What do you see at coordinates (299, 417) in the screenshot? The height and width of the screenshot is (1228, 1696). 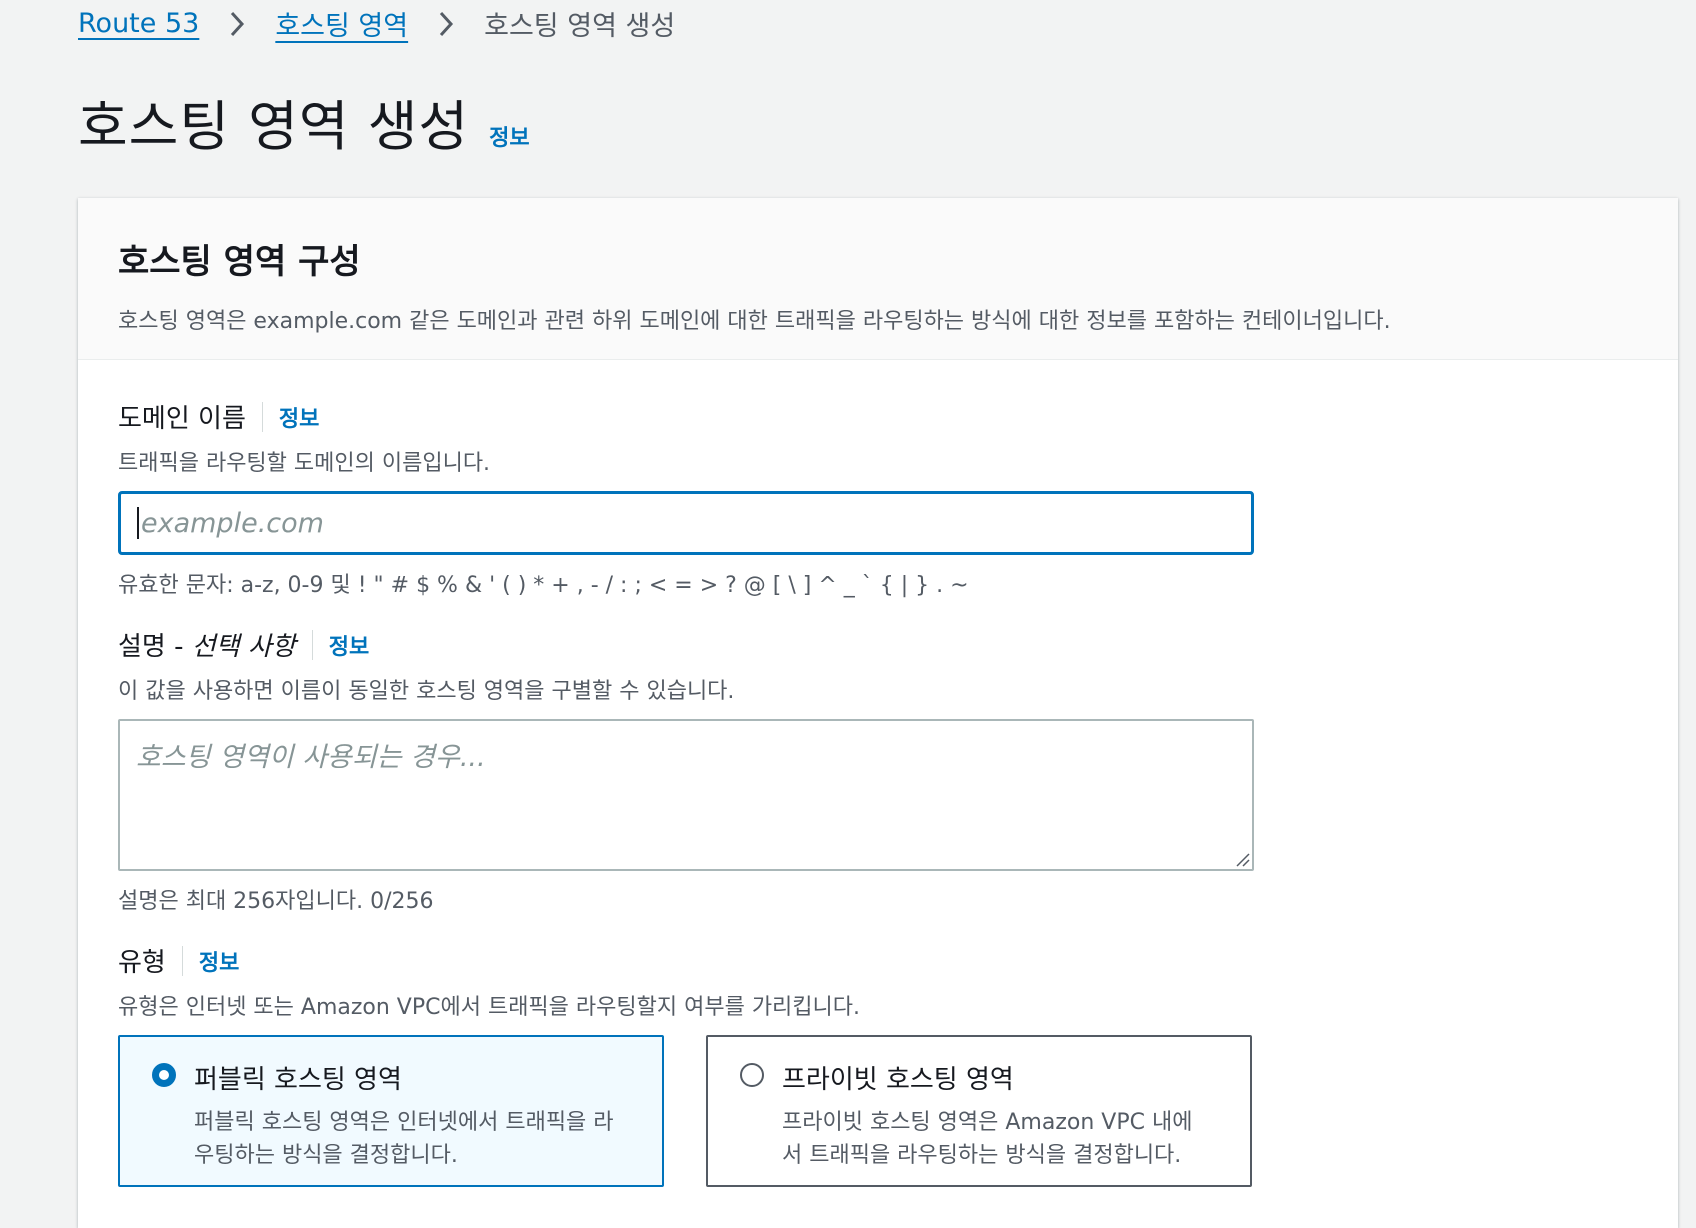 I see `domain-name-info-link: 정보` at bounding box center [299, 417].